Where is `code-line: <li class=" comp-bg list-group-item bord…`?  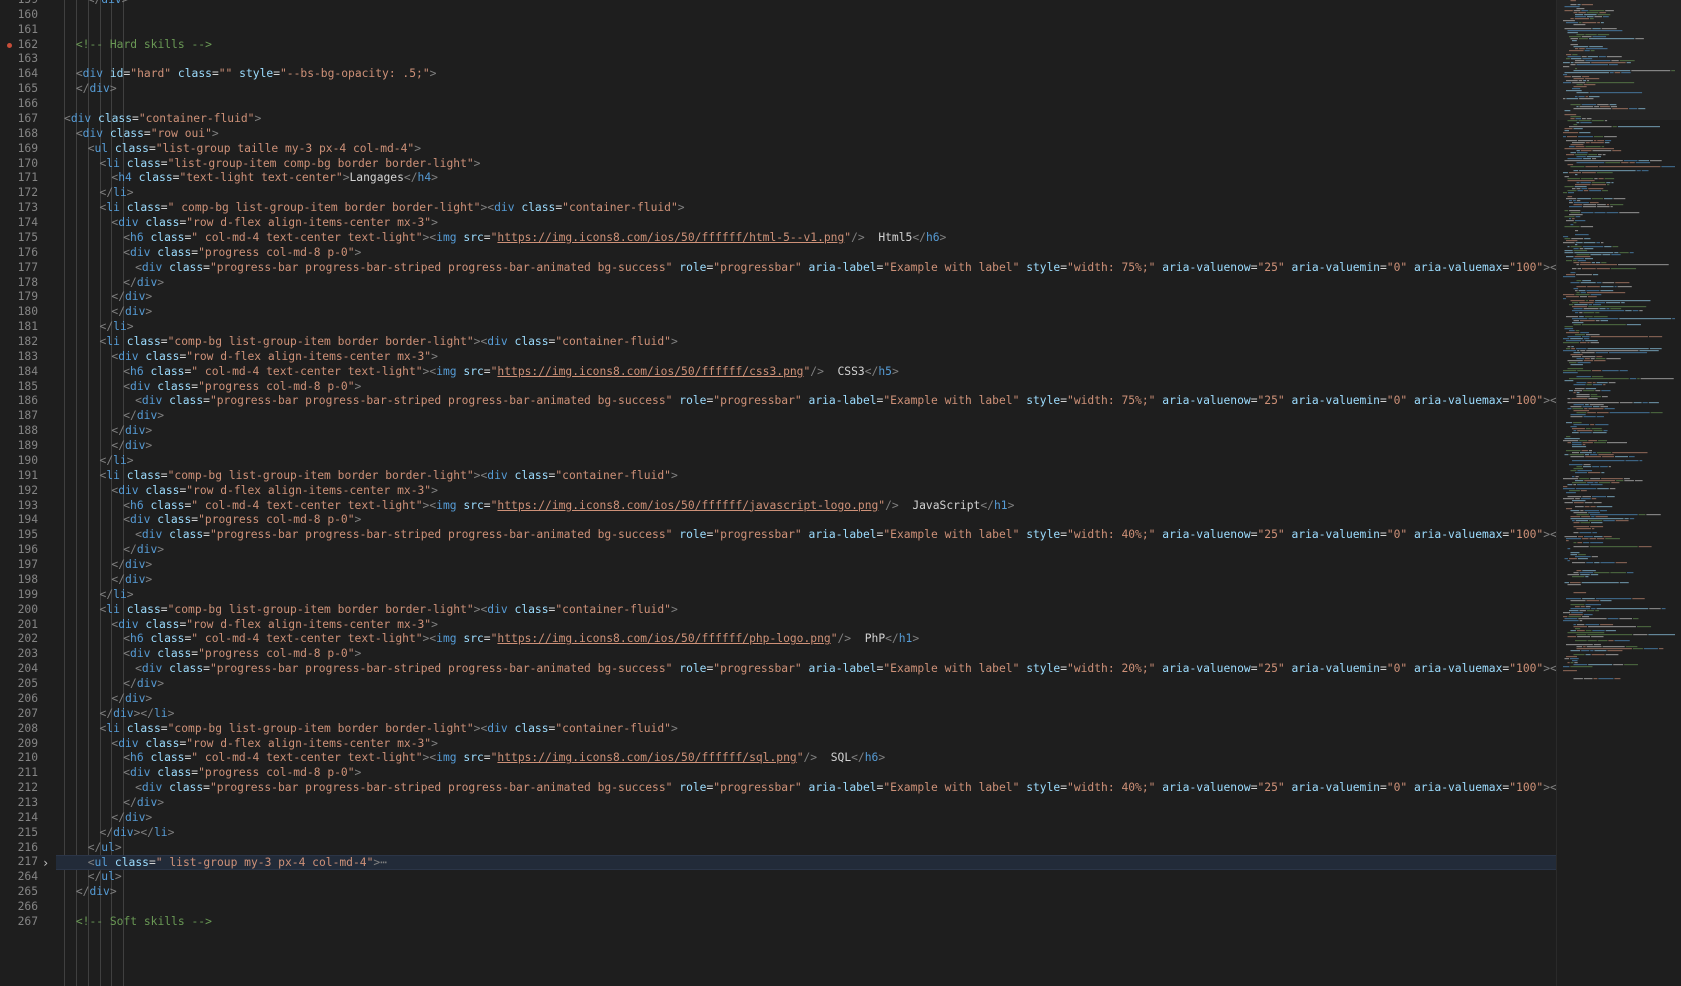 code-line: <li class=" comp-bg list-group-item bord… is located at coordinates (806, 208).